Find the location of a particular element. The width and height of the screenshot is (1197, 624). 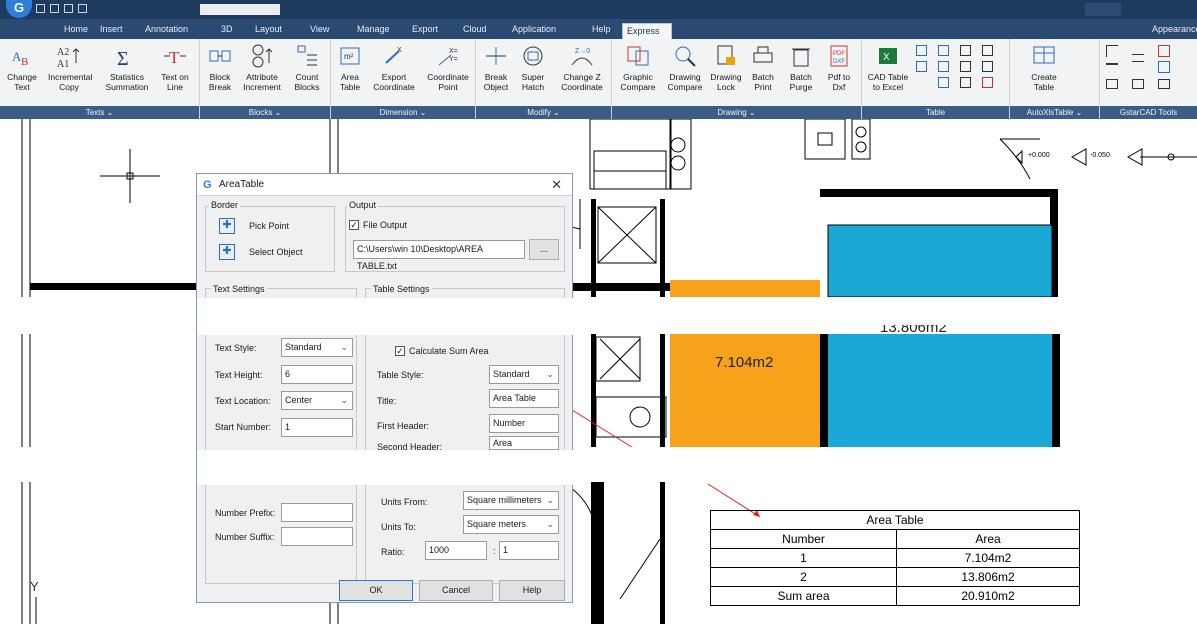

area-table-button: m² Area Table is located at coordinates (350, 67).